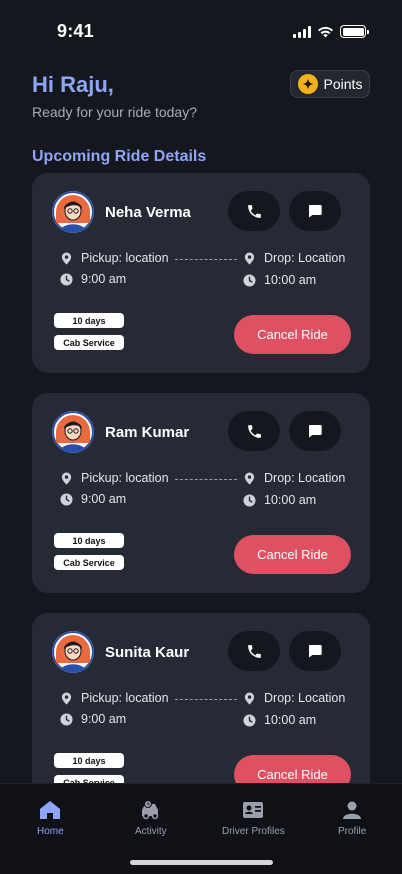  I want to click on home-icon, so click(50, 810).